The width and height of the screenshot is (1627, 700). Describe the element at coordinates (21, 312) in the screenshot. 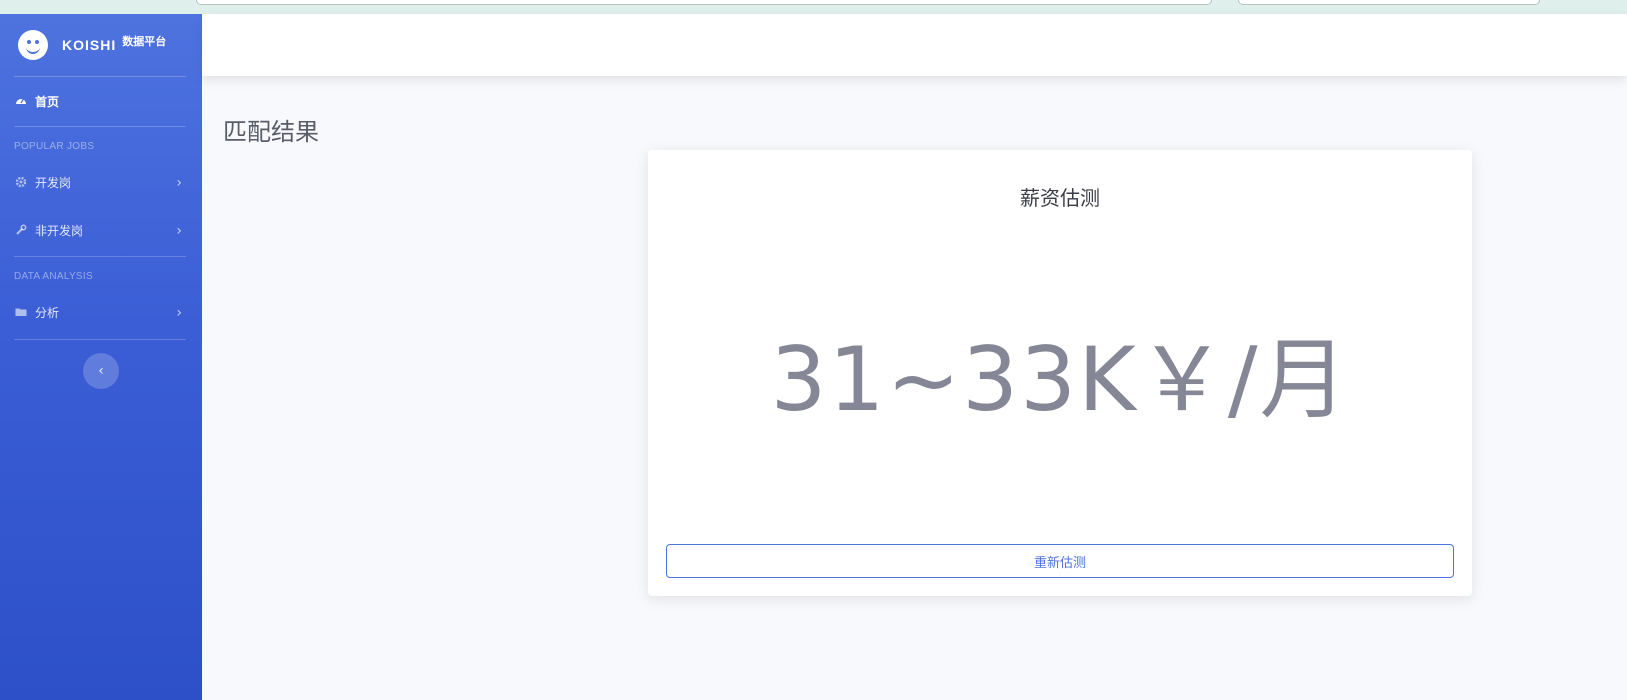

I see `folder-icon` at that location.